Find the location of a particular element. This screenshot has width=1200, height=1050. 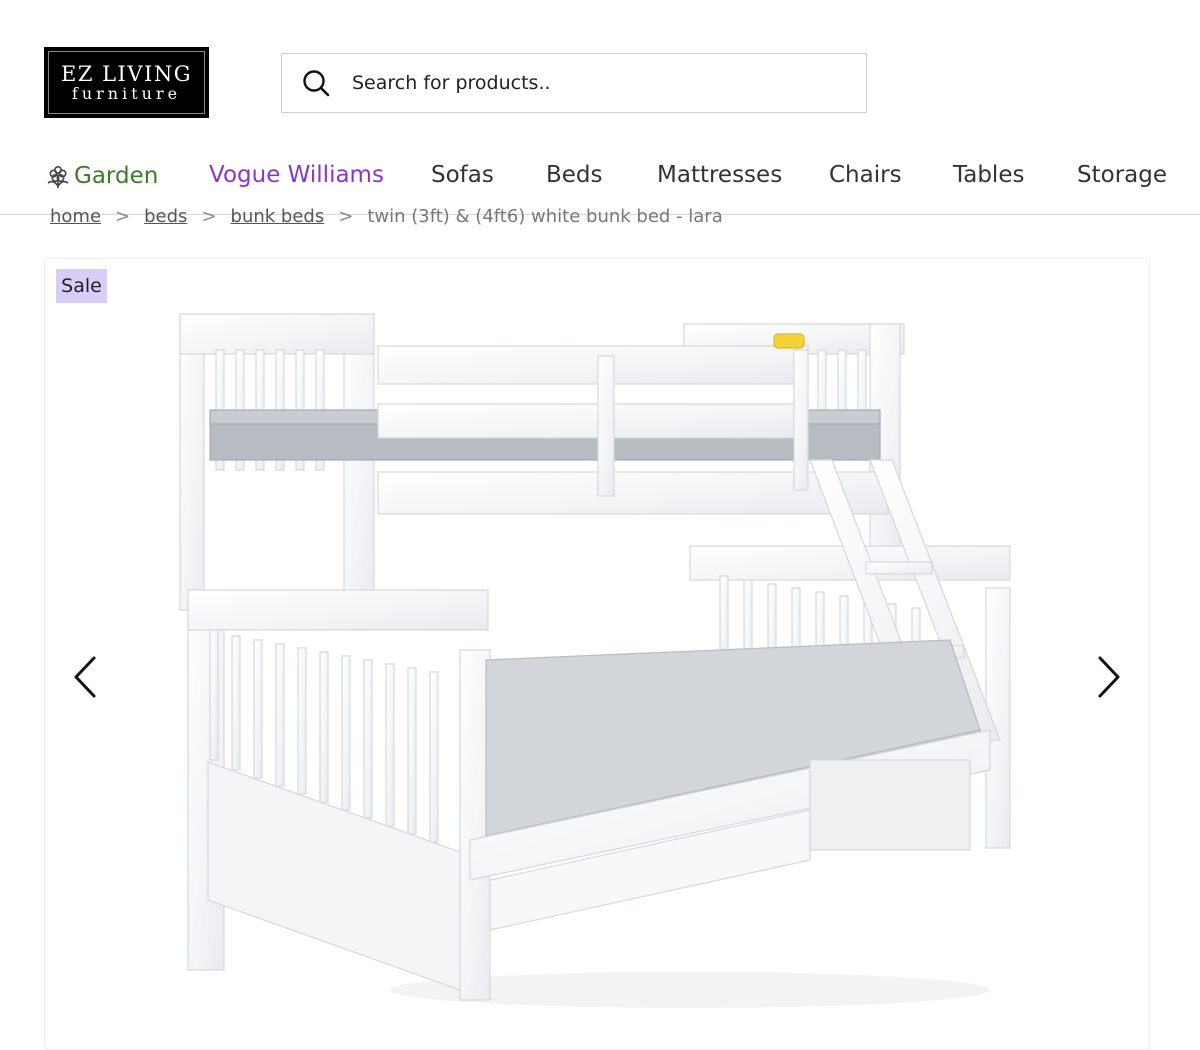

garden-flower-icon is located at coordinates (58, 177).